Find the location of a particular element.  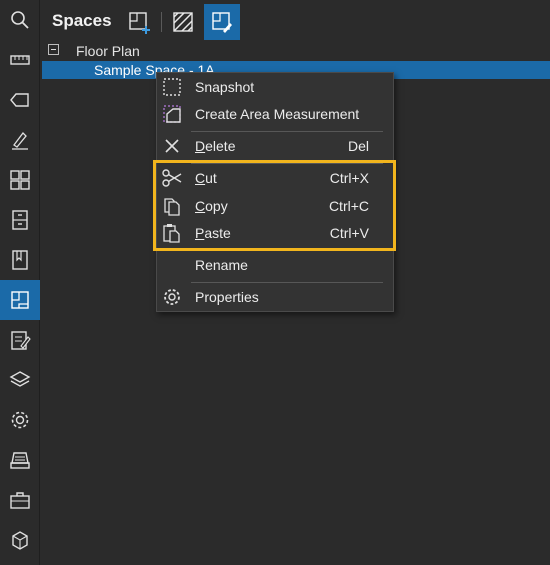

delete-x-icon is located at coordinates (172, 146).